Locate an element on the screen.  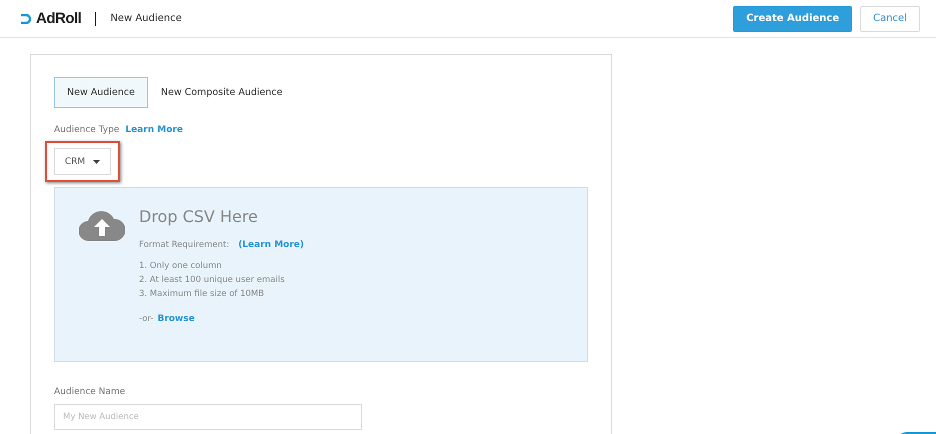
field-label: Audience Name is located at coordinates (90, 392).